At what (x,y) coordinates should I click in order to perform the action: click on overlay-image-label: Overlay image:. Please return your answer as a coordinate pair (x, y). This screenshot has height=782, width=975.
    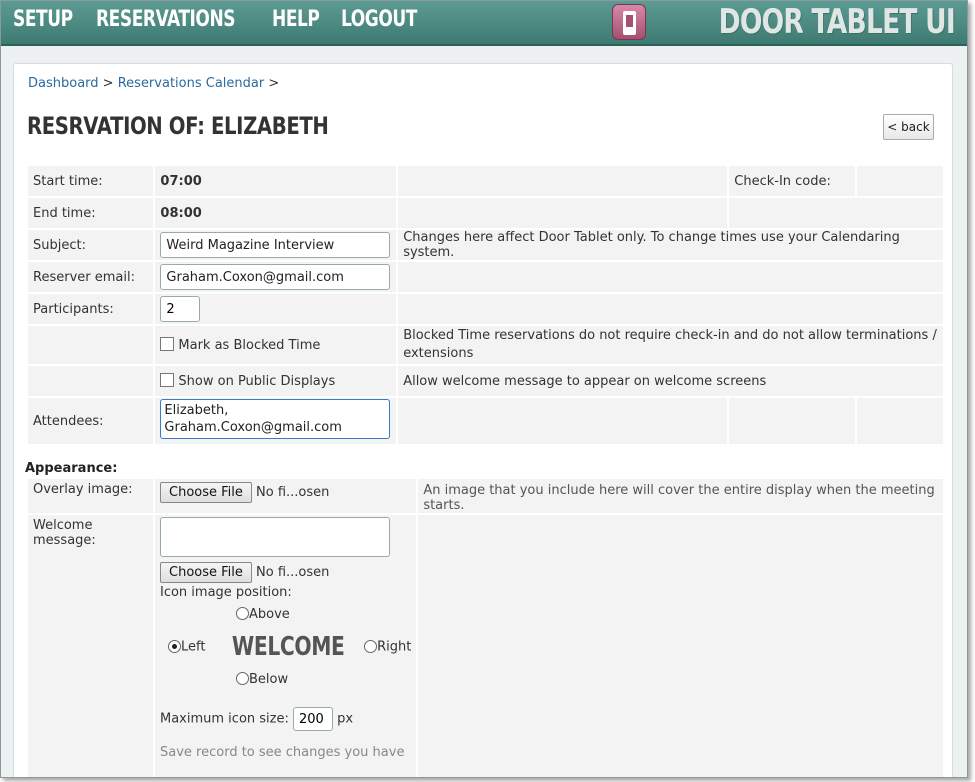
    Looking at the image, I should click on (90, 496).